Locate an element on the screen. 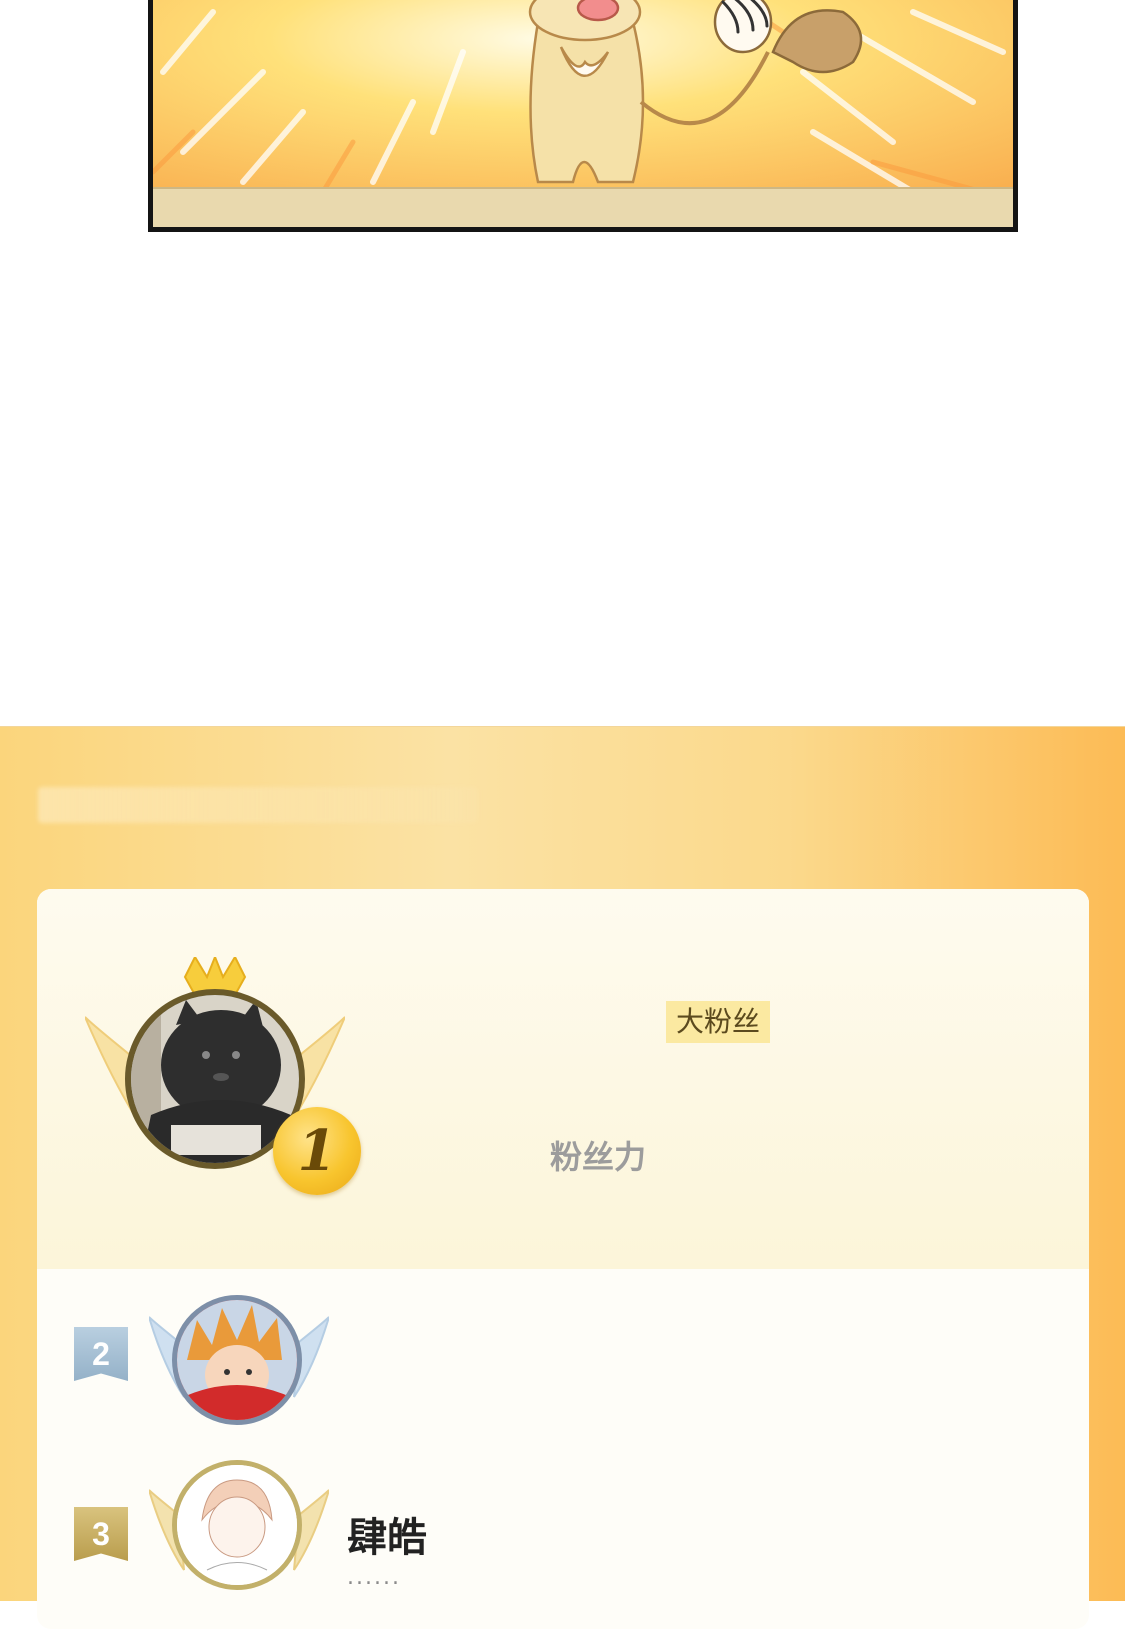 This screenshot has height=1629, width=1125. comic-illustration is located at coordinates (583, 113).